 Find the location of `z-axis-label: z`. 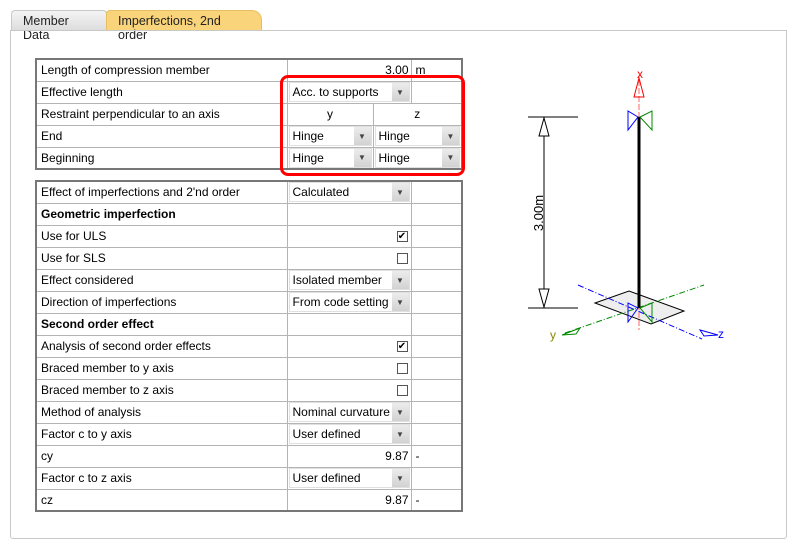

z-axis-label: z is located at coordinates (721, 334).